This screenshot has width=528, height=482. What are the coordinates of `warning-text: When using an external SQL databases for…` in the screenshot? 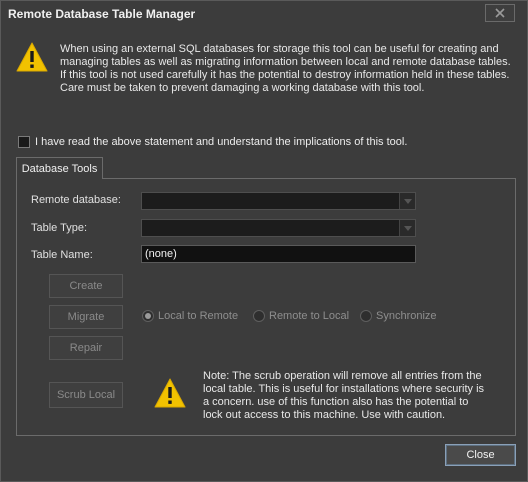 It's located at (285, 69).